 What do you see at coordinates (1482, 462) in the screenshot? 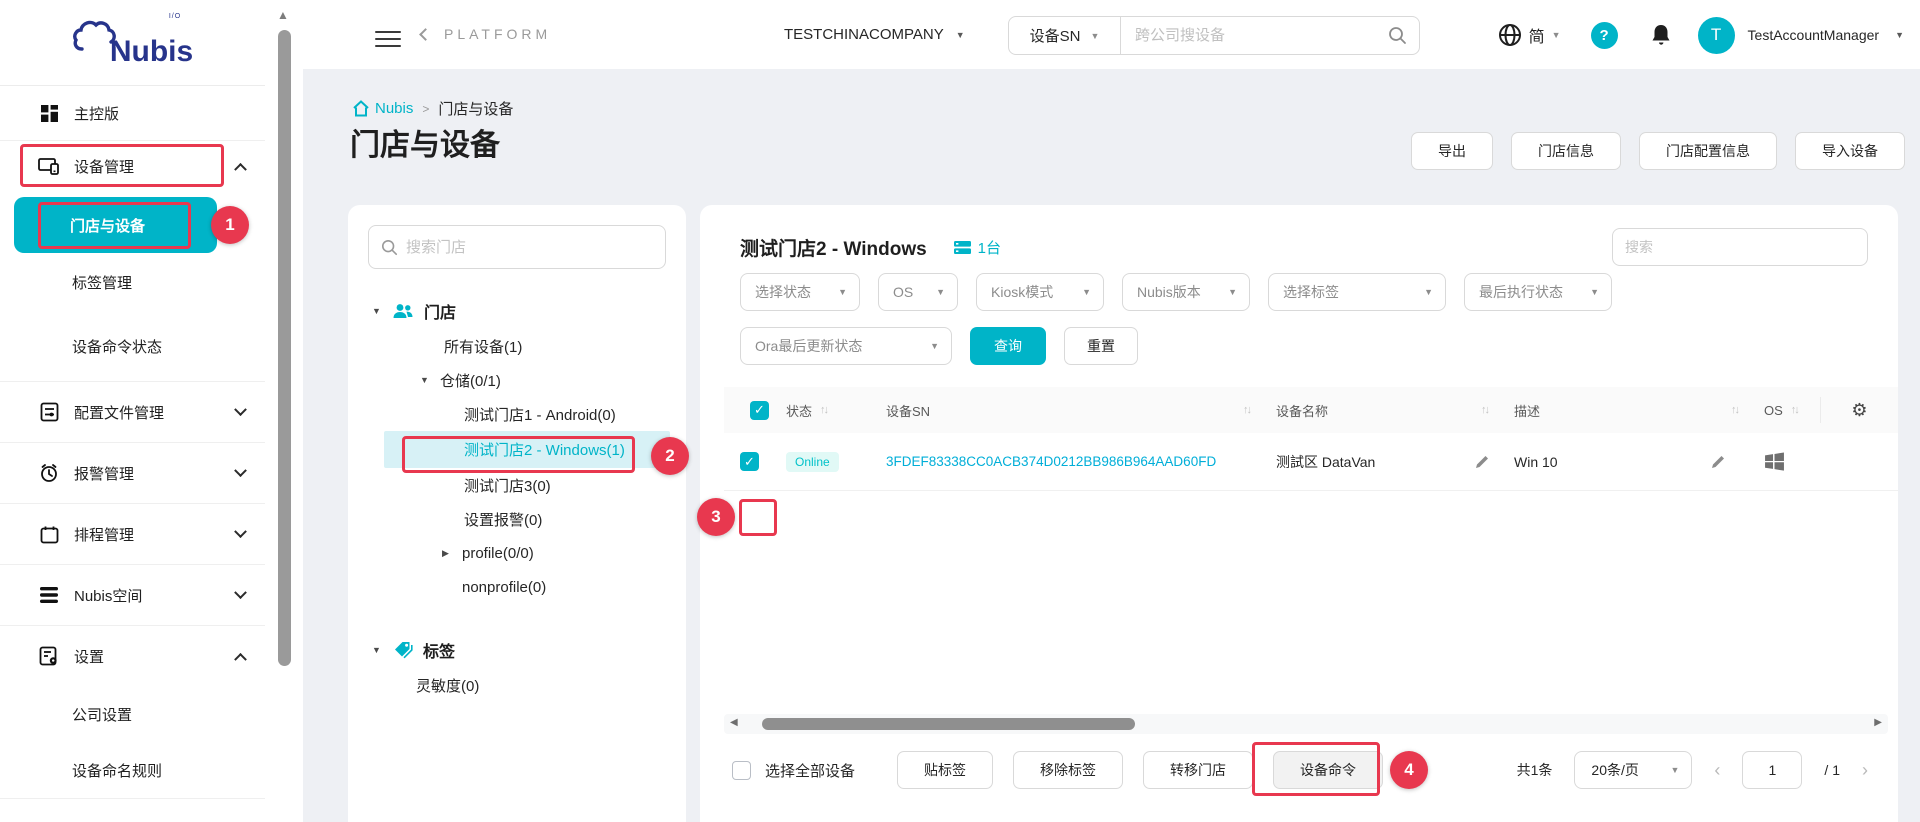
I see `edit-name-pencil-icon` at bounding box center [1482, 462].